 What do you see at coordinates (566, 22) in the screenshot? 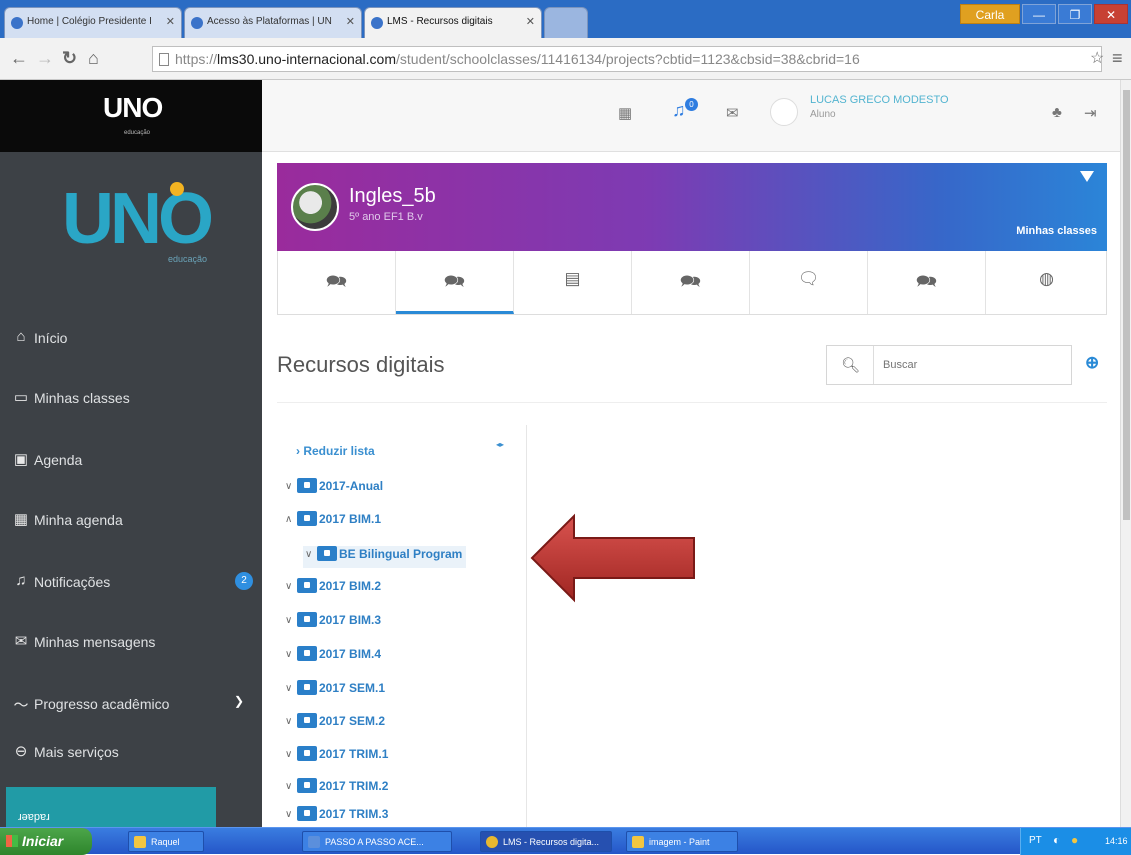
I see `new-tab-button` at bounding box center [566, 22].